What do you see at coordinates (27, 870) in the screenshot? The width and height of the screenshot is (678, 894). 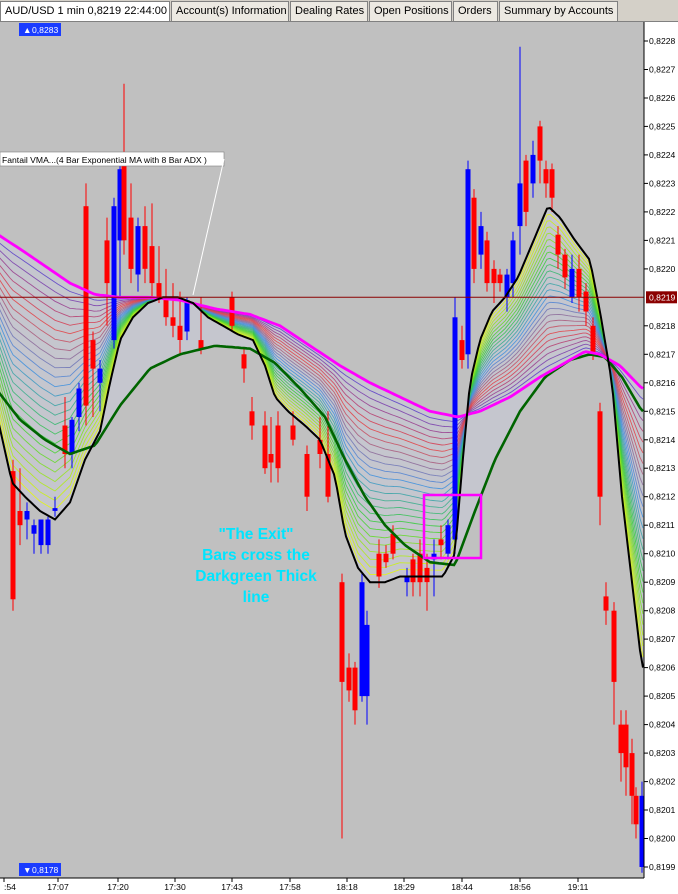 I see `low-marker-arrow: ▼` at bounding box center [27, 870].